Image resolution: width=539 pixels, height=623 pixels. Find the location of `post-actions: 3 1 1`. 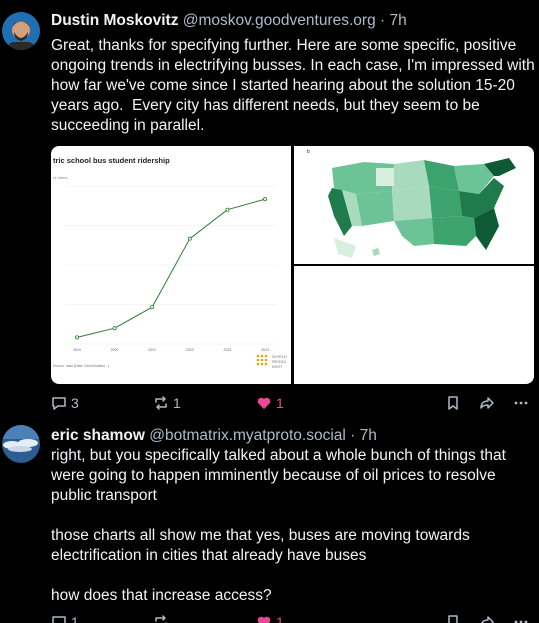

post-actions: 3 1 1 is located at coordinates (293, 403).